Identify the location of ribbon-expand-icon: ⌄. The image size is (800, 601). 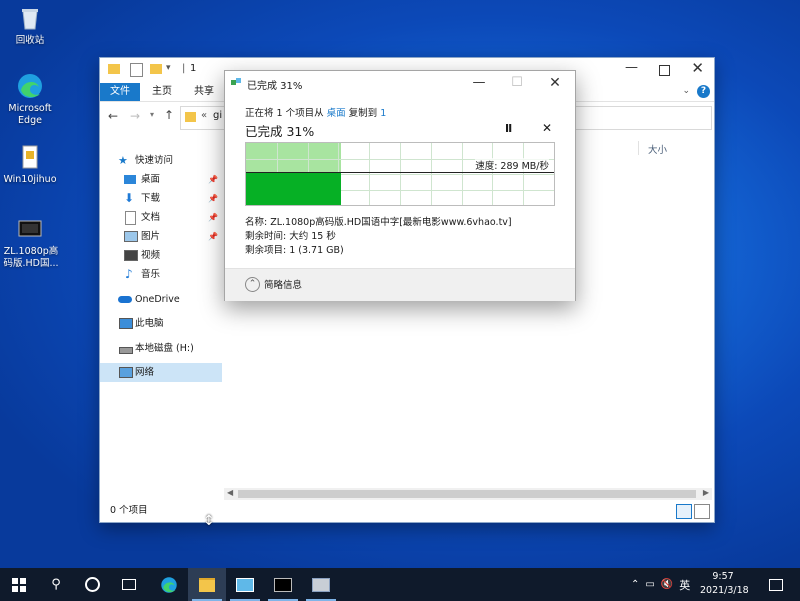
(686, 91).